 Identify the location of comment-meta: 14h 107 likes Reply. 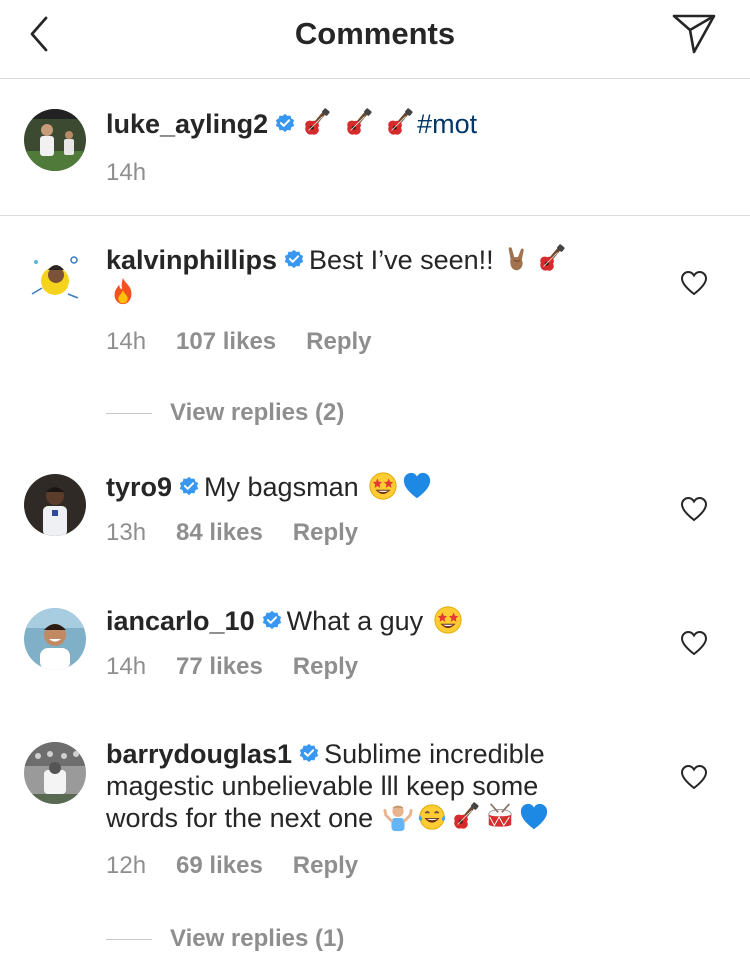
(254, 342).